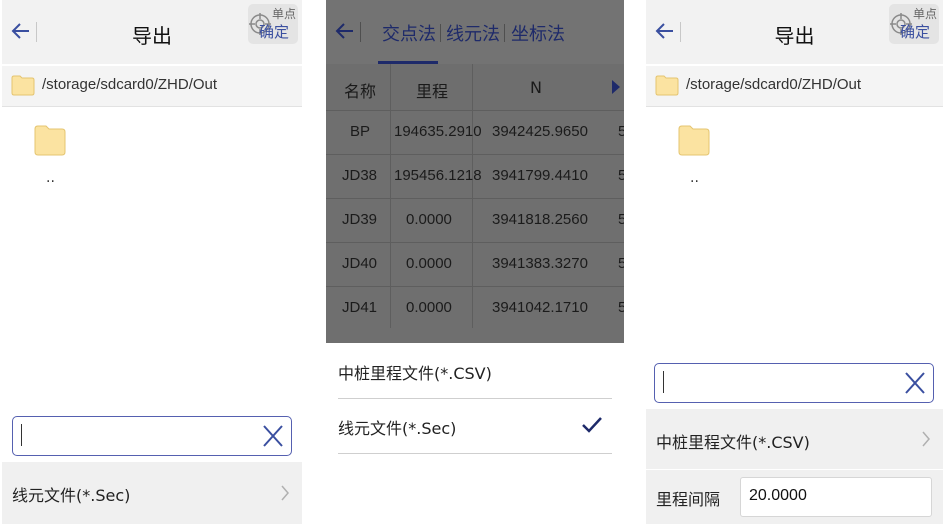  Describe the element at coordinates (360, 307) in the screenshot. I see `cell-name: JD41` at that location.